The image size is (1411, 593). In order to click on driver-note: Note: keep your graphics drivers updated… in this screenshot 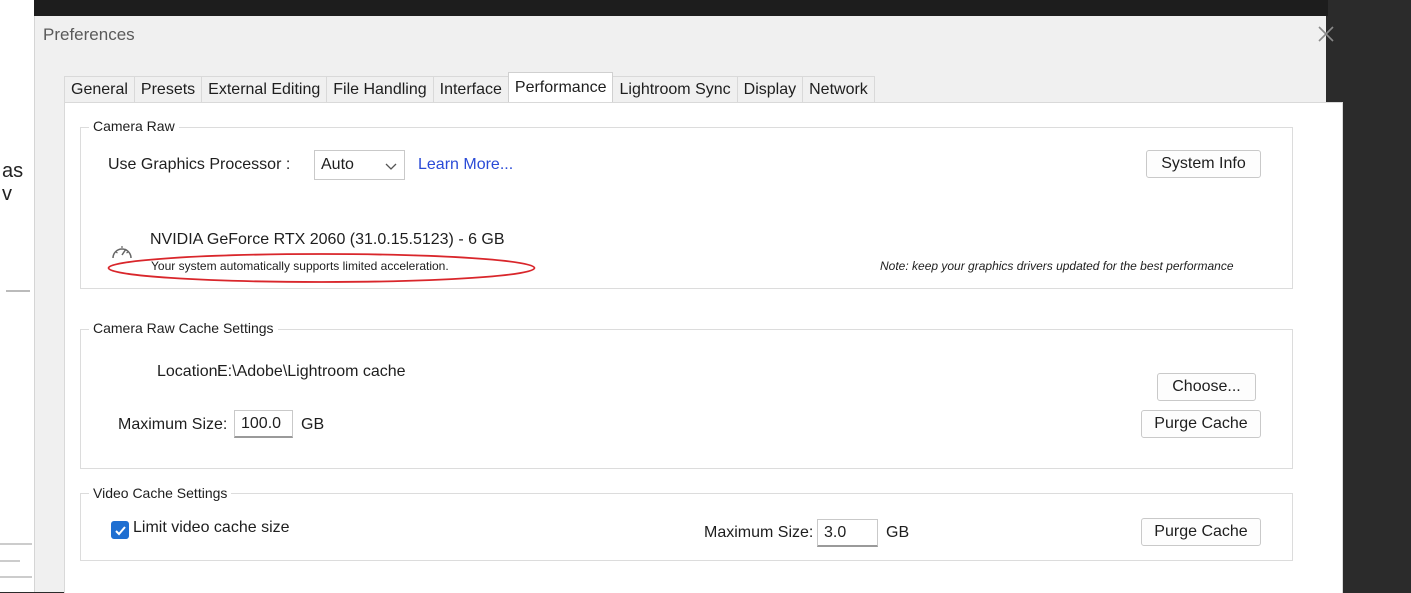, I will do `click(1057, 266)`.